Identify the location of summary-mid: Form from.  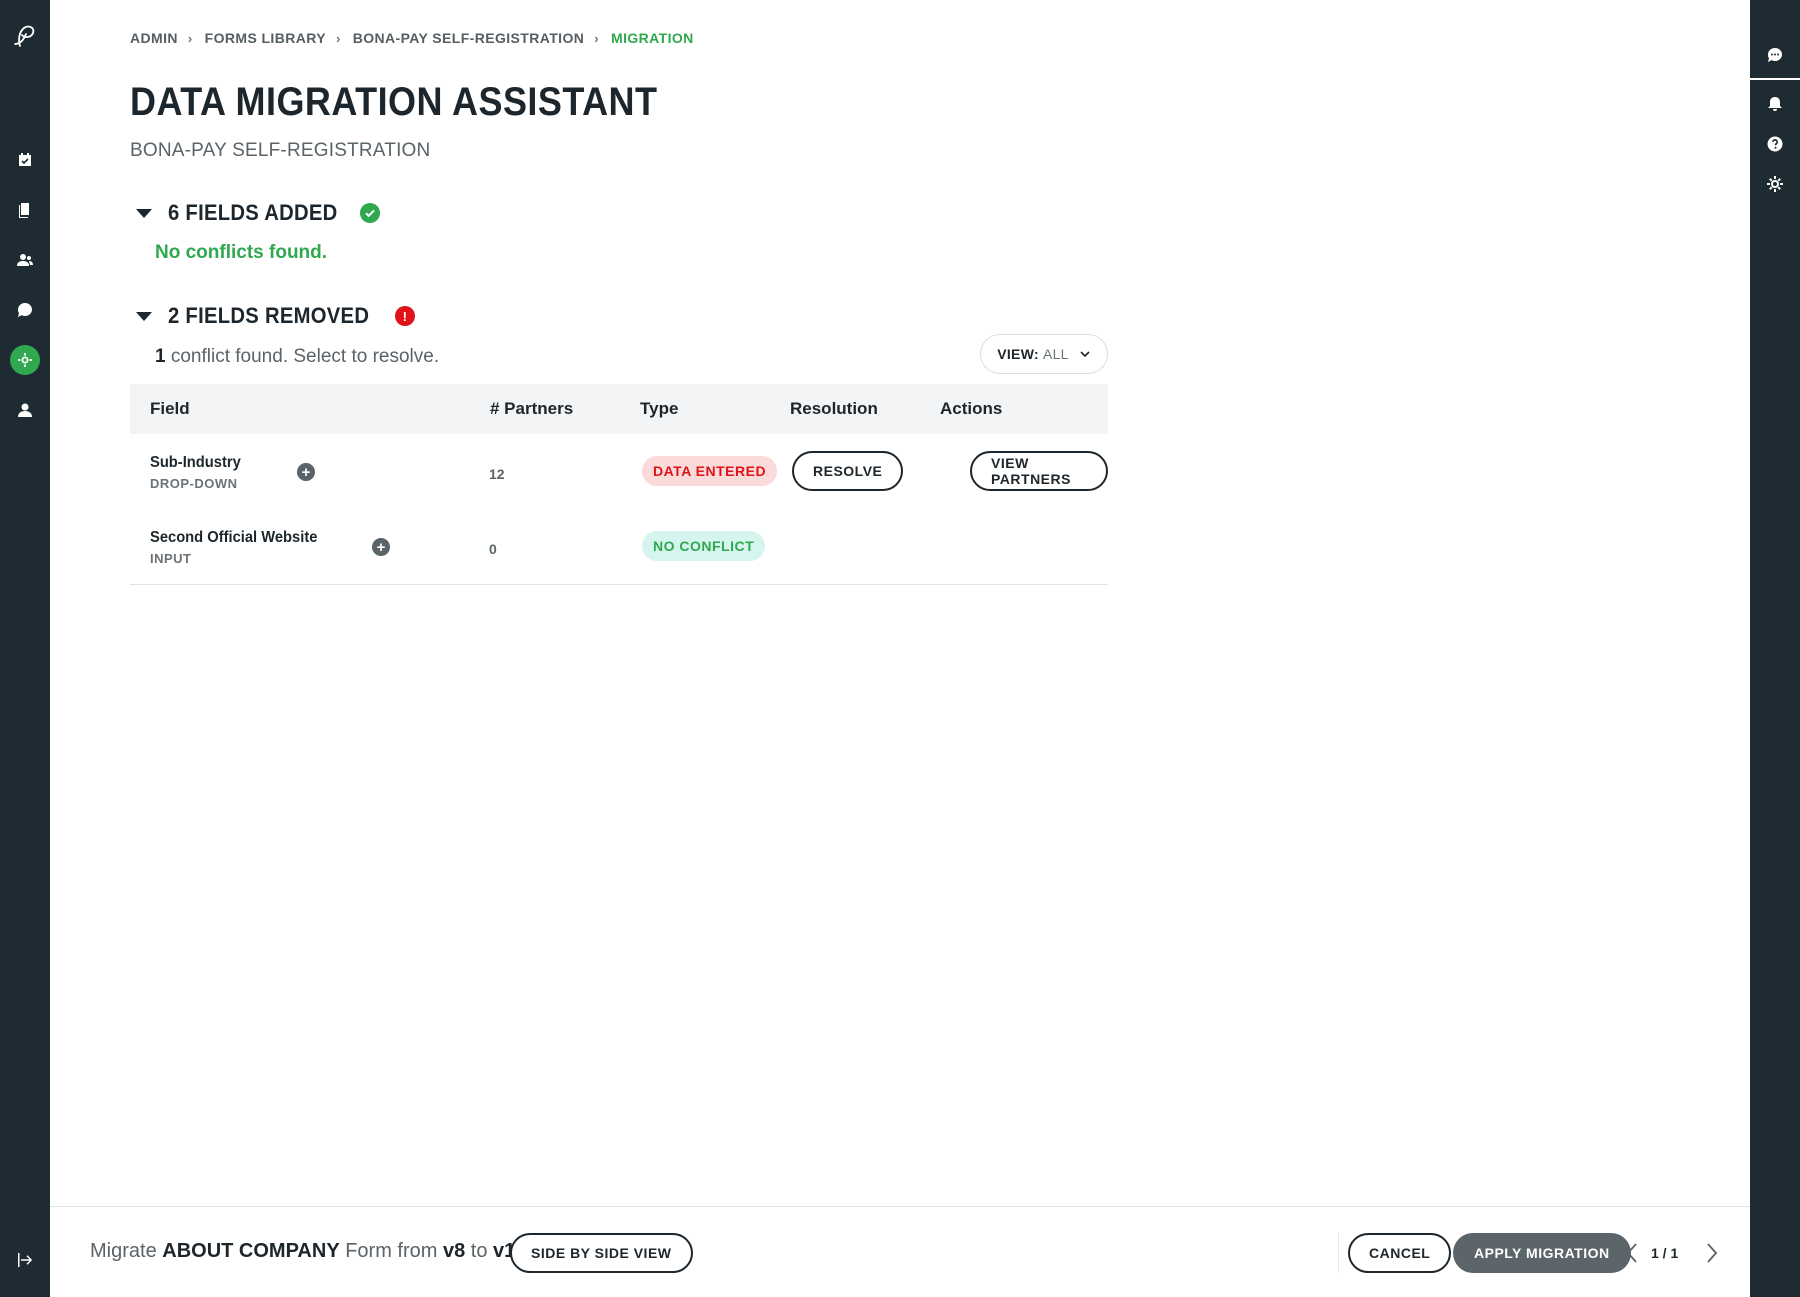
(391, 1251).